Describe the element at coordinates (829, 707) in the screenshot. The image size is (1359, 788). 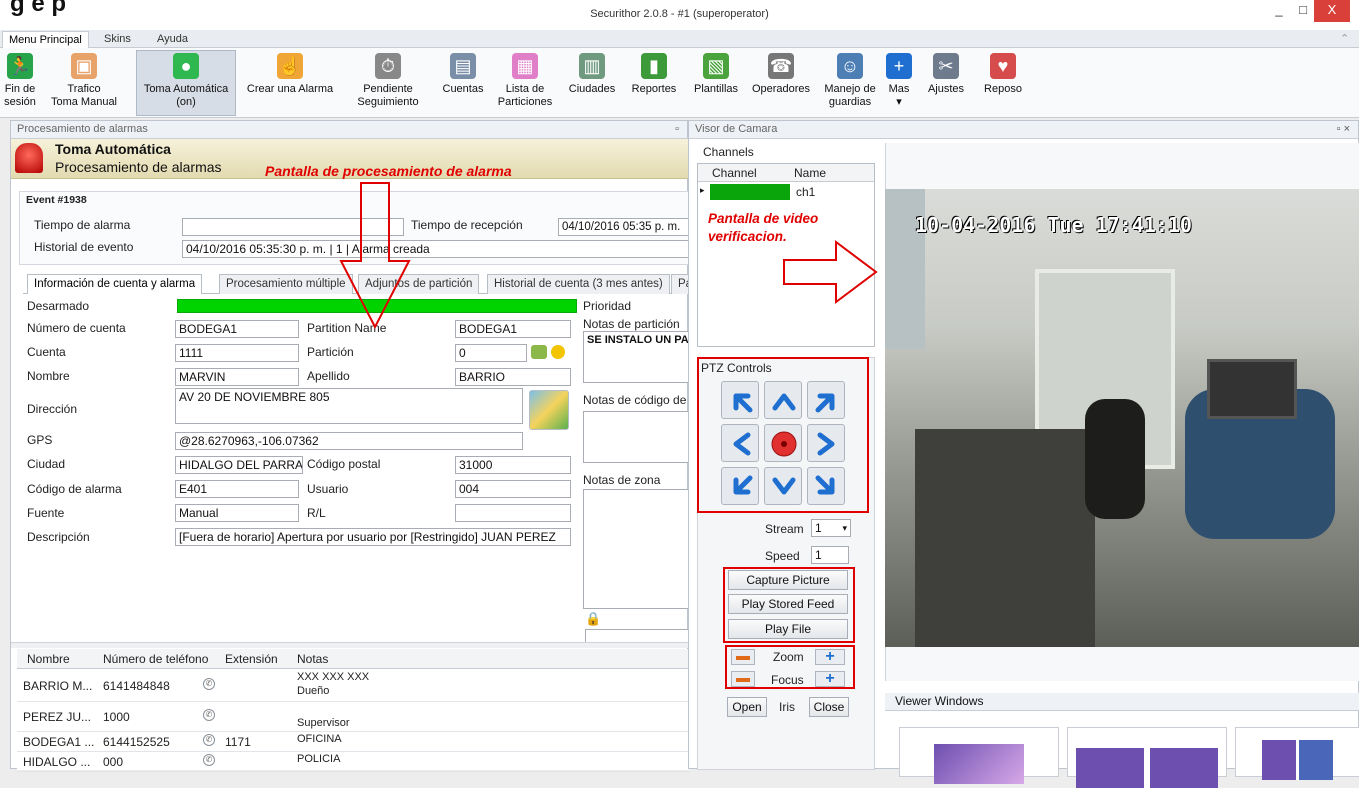
I see `iris-close-button: Close` at that location.